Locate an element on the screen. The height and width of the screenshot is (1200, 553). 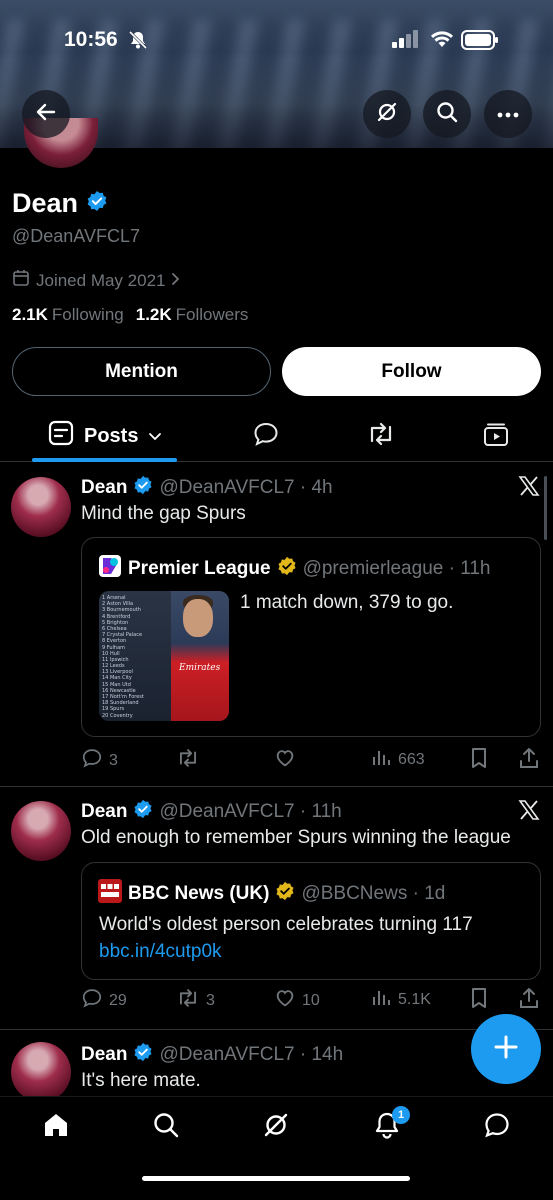
post-handle-time: @DeanAVFCL7 · 11h is located at coordinates (250, 811).